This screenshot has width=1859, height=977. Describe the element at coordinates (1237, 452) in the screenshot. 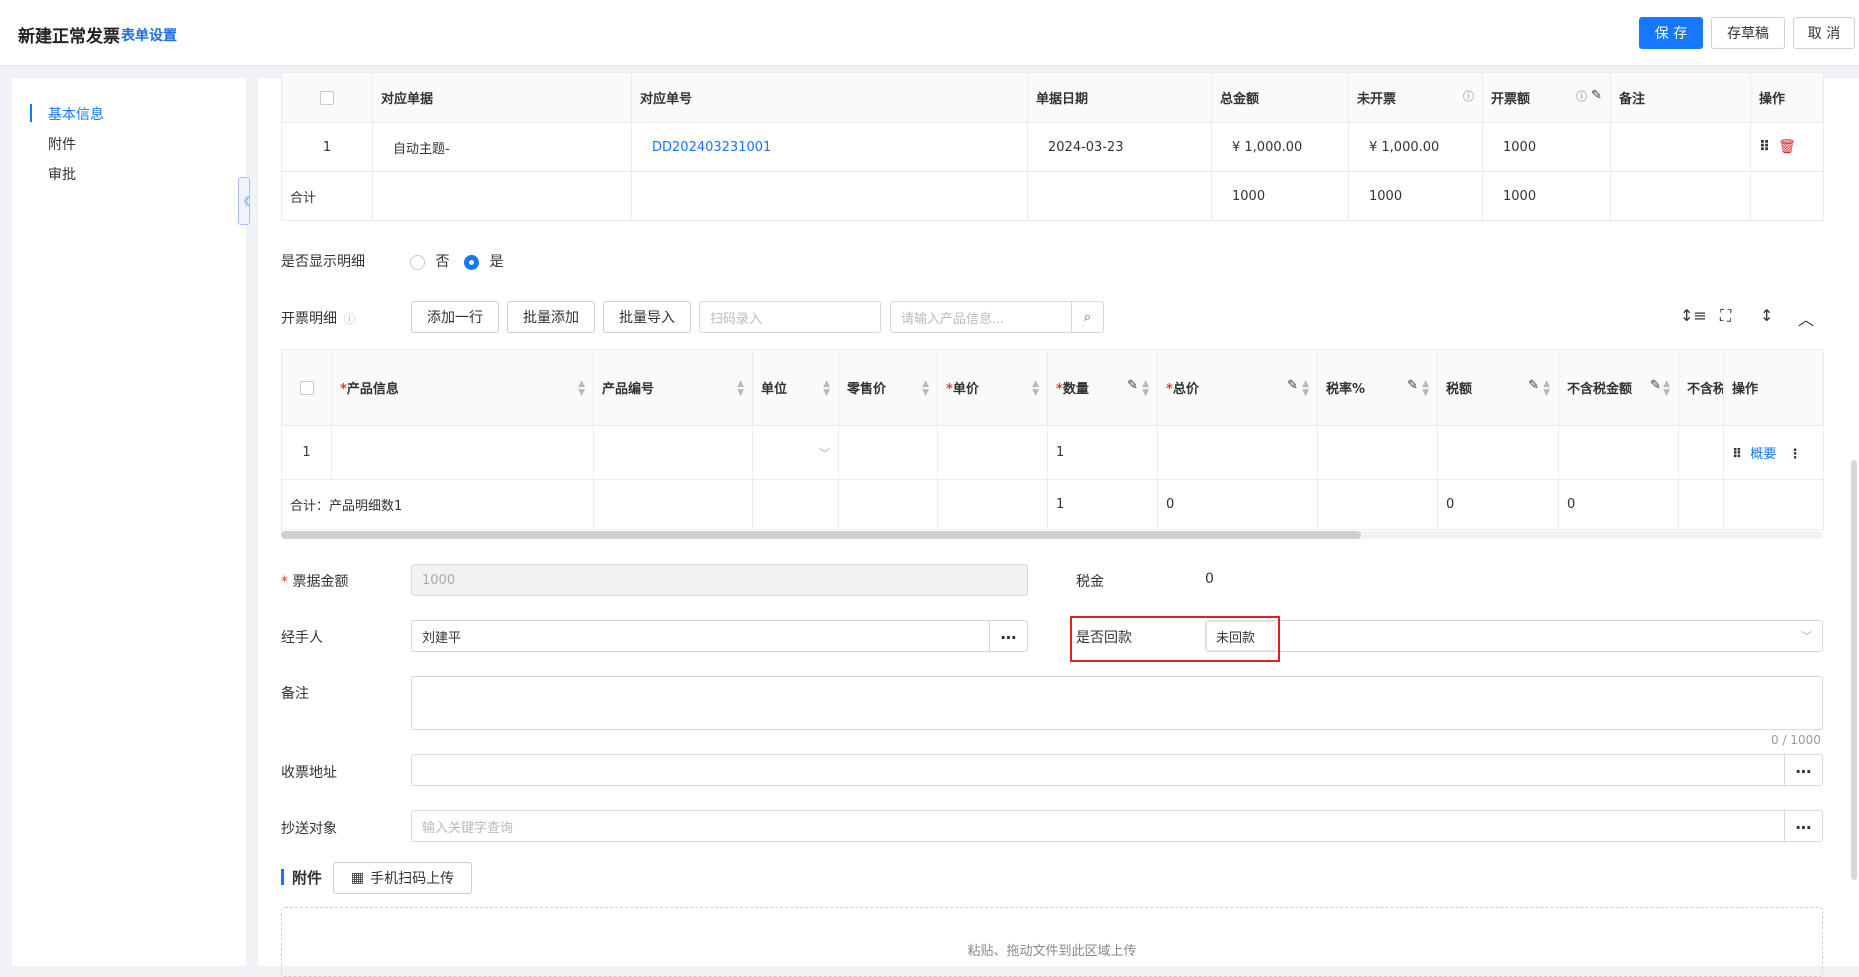

I see `detail-total-price-cell` at that location.